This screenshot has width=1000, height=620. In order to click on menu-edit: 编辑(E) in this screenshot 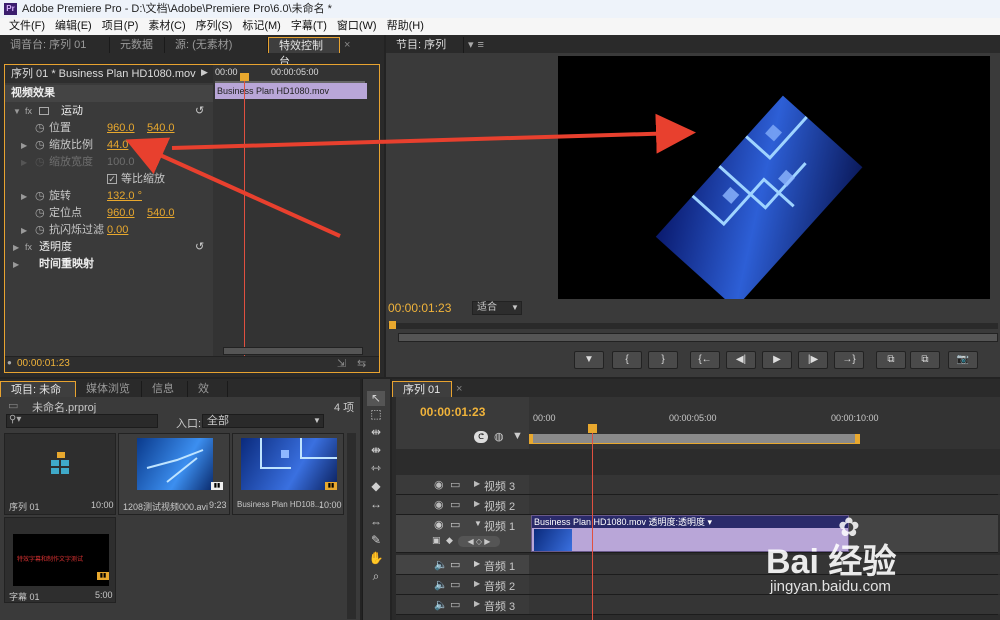, I will do `click(73, 26)`.